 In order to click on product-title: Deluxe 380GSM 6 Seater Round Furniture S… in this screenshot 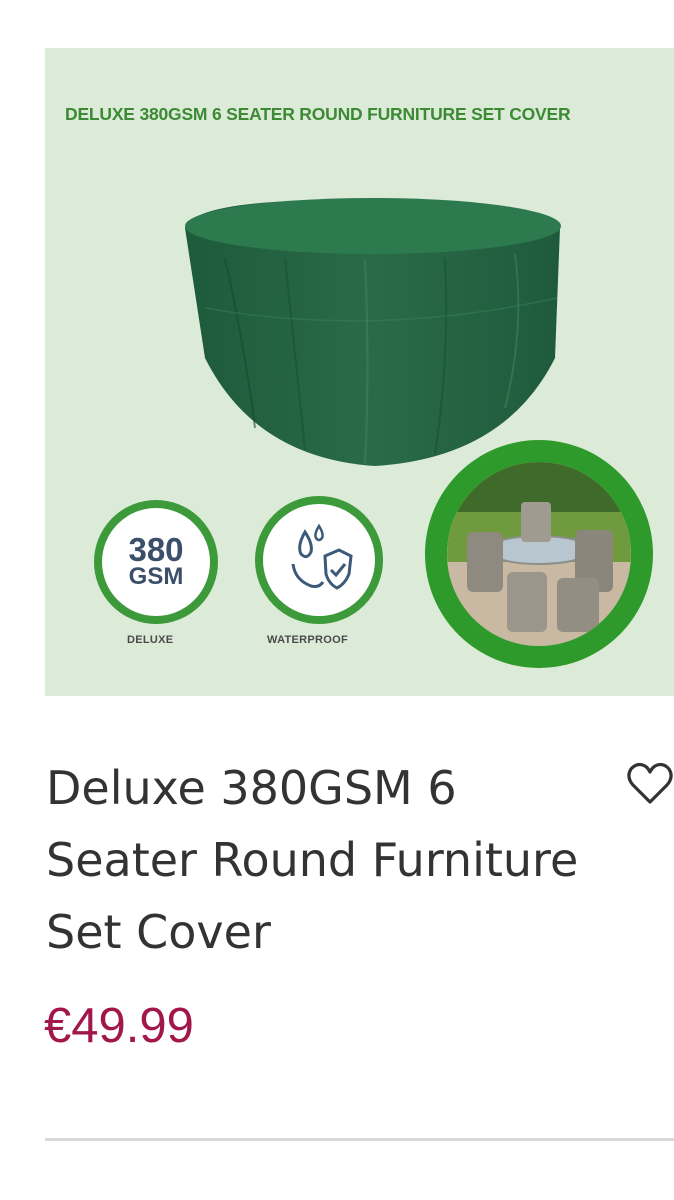, I will do `click(326, 860)`.